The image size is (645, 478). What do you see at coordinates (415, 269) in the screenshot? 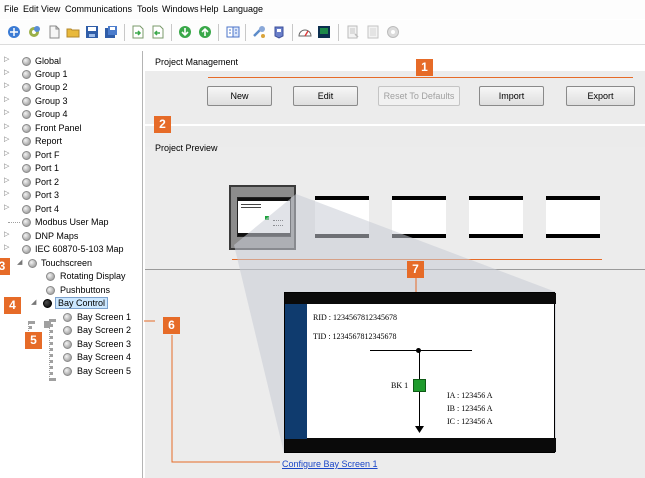
I see `callout-badge-7: 7` at bounding box center [415, 269].